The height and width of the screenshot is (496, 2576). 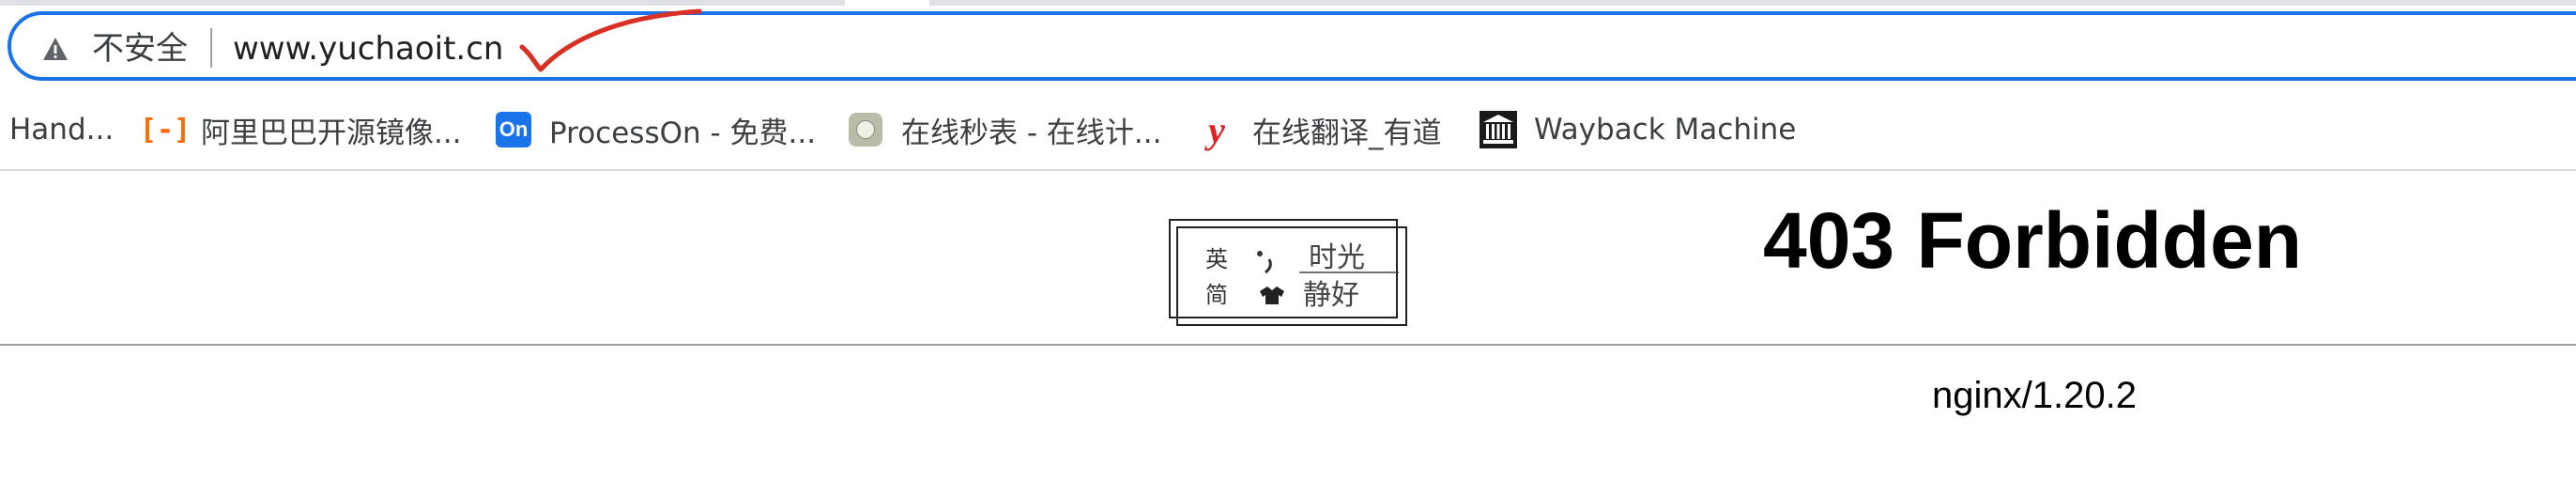 I want to click on site-logo: 英 简 时光 静好, so click(x=1288, y=272).